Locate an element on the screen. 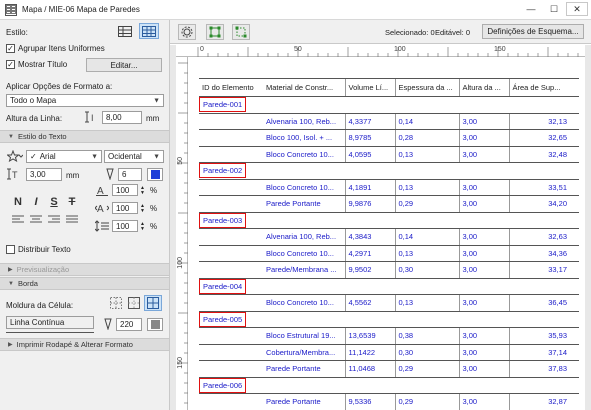 The height and width of the screenshot is (410, 591). column-header: ID do Elemento is located at coordinates (231, 87).